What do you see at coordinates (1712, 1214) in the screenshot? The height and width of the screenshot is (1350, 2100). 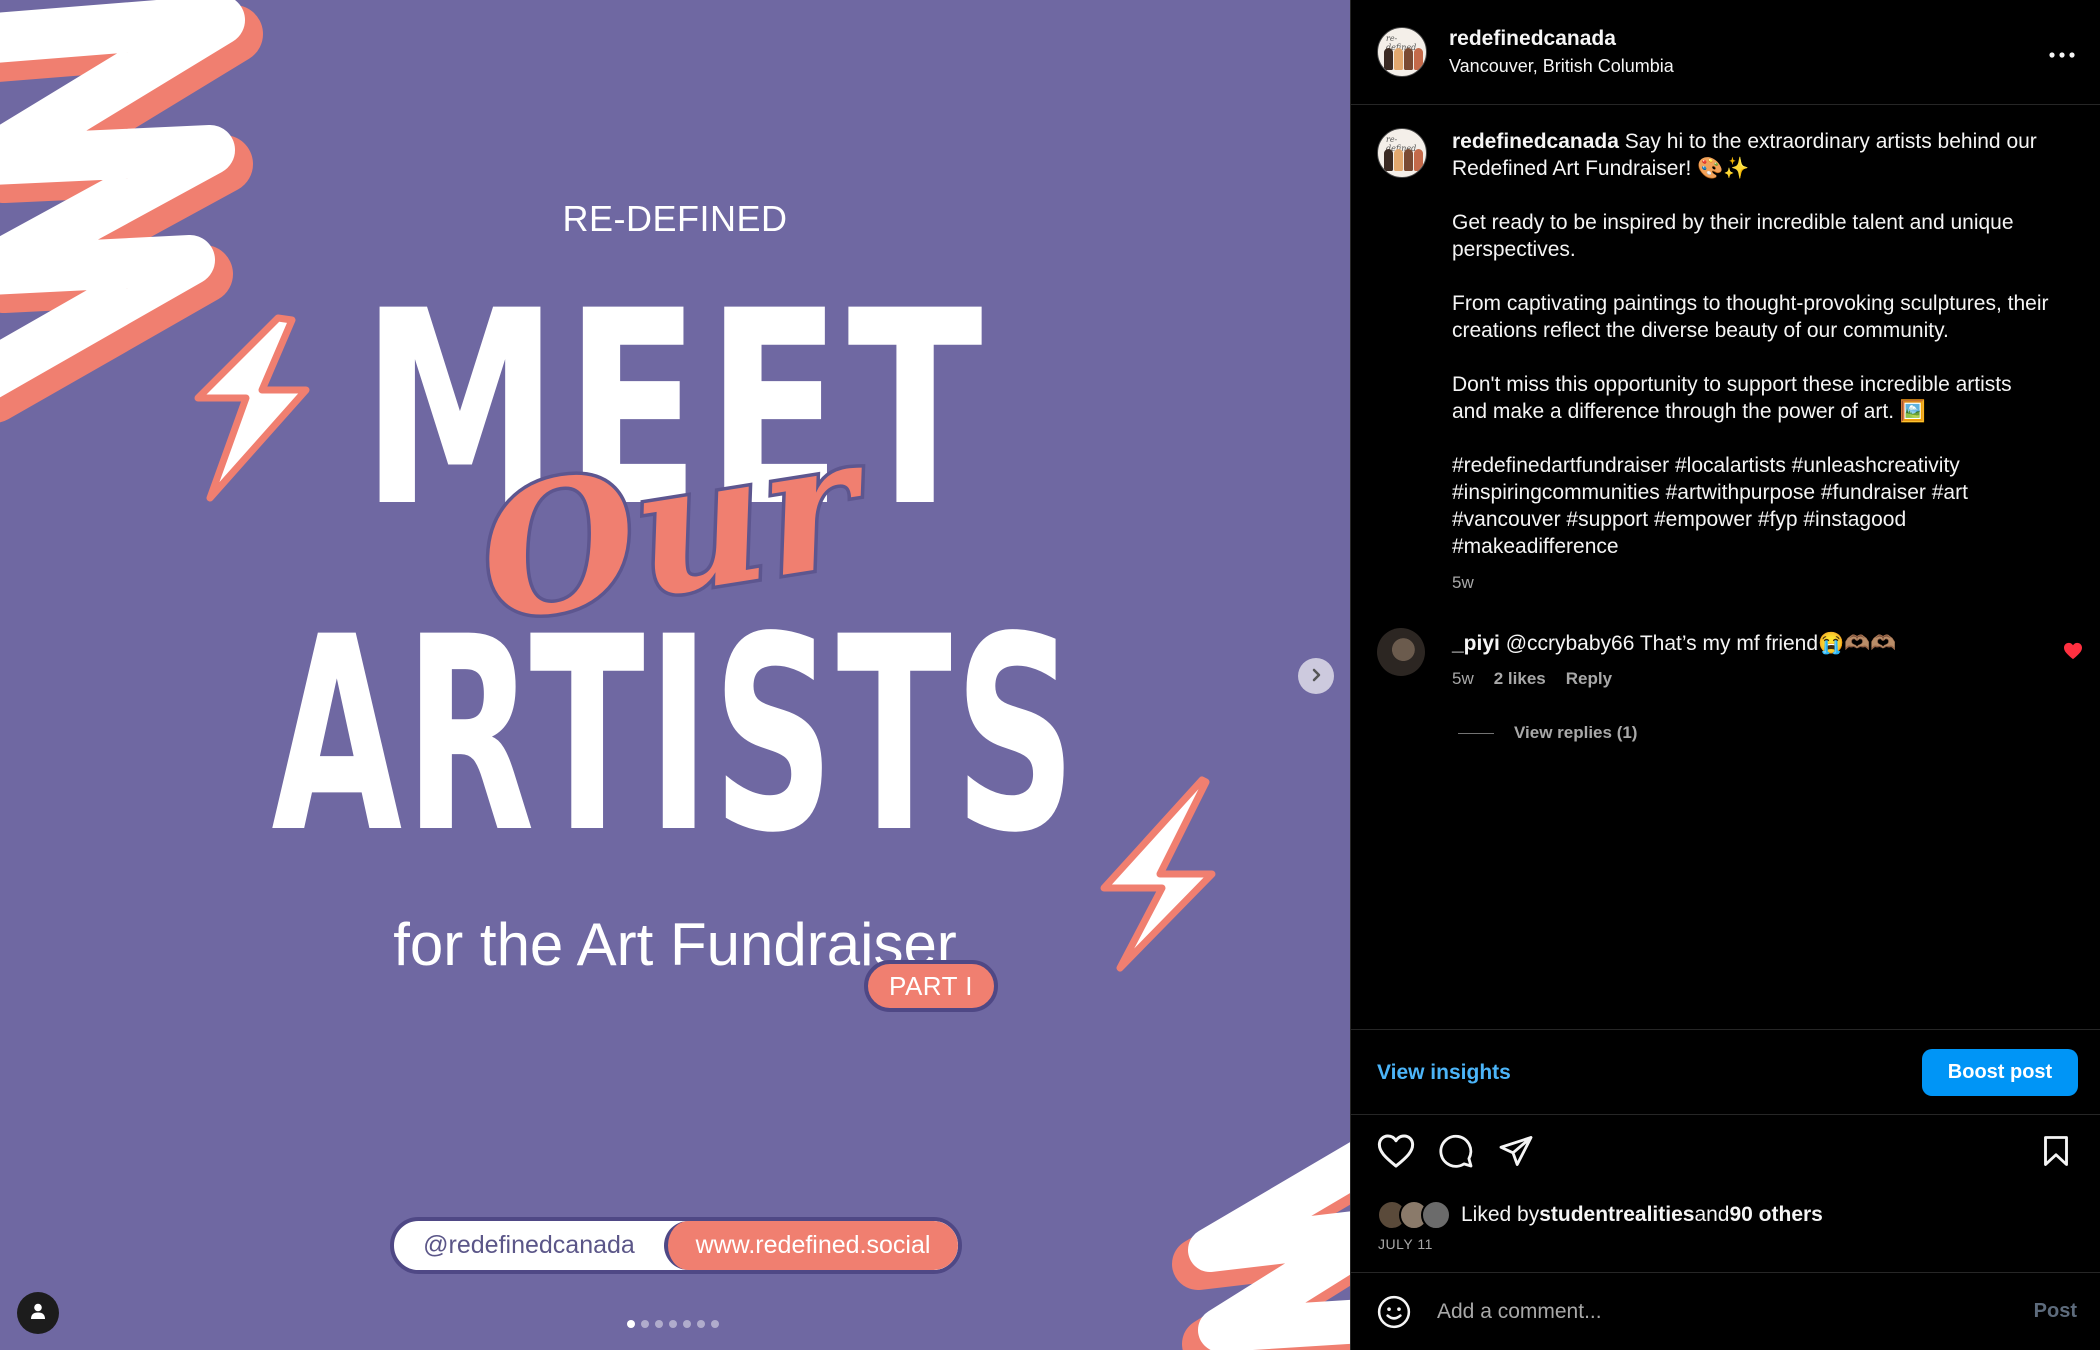 I see `likes-middle: and` at bounding box center [1712, 1214].